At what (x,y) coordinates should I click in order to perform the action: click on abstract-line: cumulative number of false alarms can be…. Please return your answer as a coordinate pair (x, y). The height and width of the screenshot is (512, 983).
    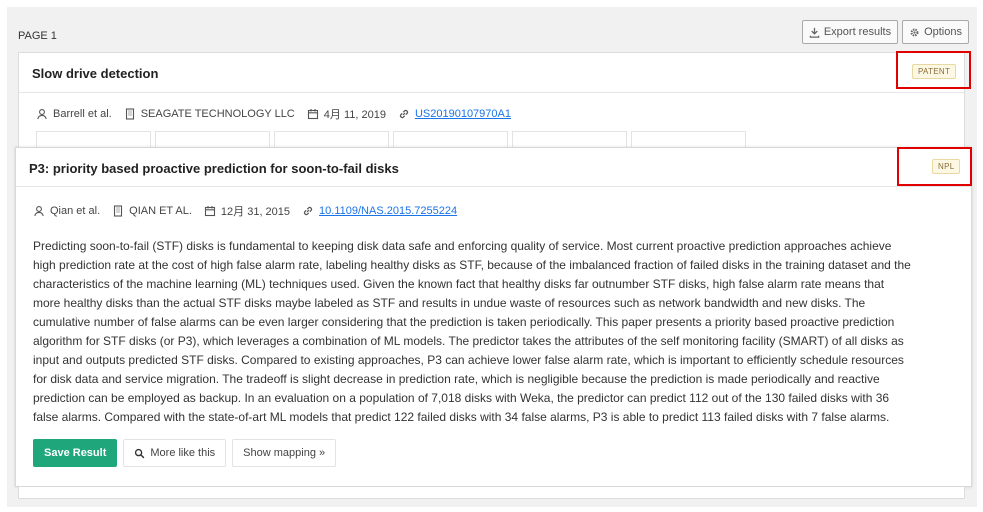
    Looking at the image, I should click on (464, 322).